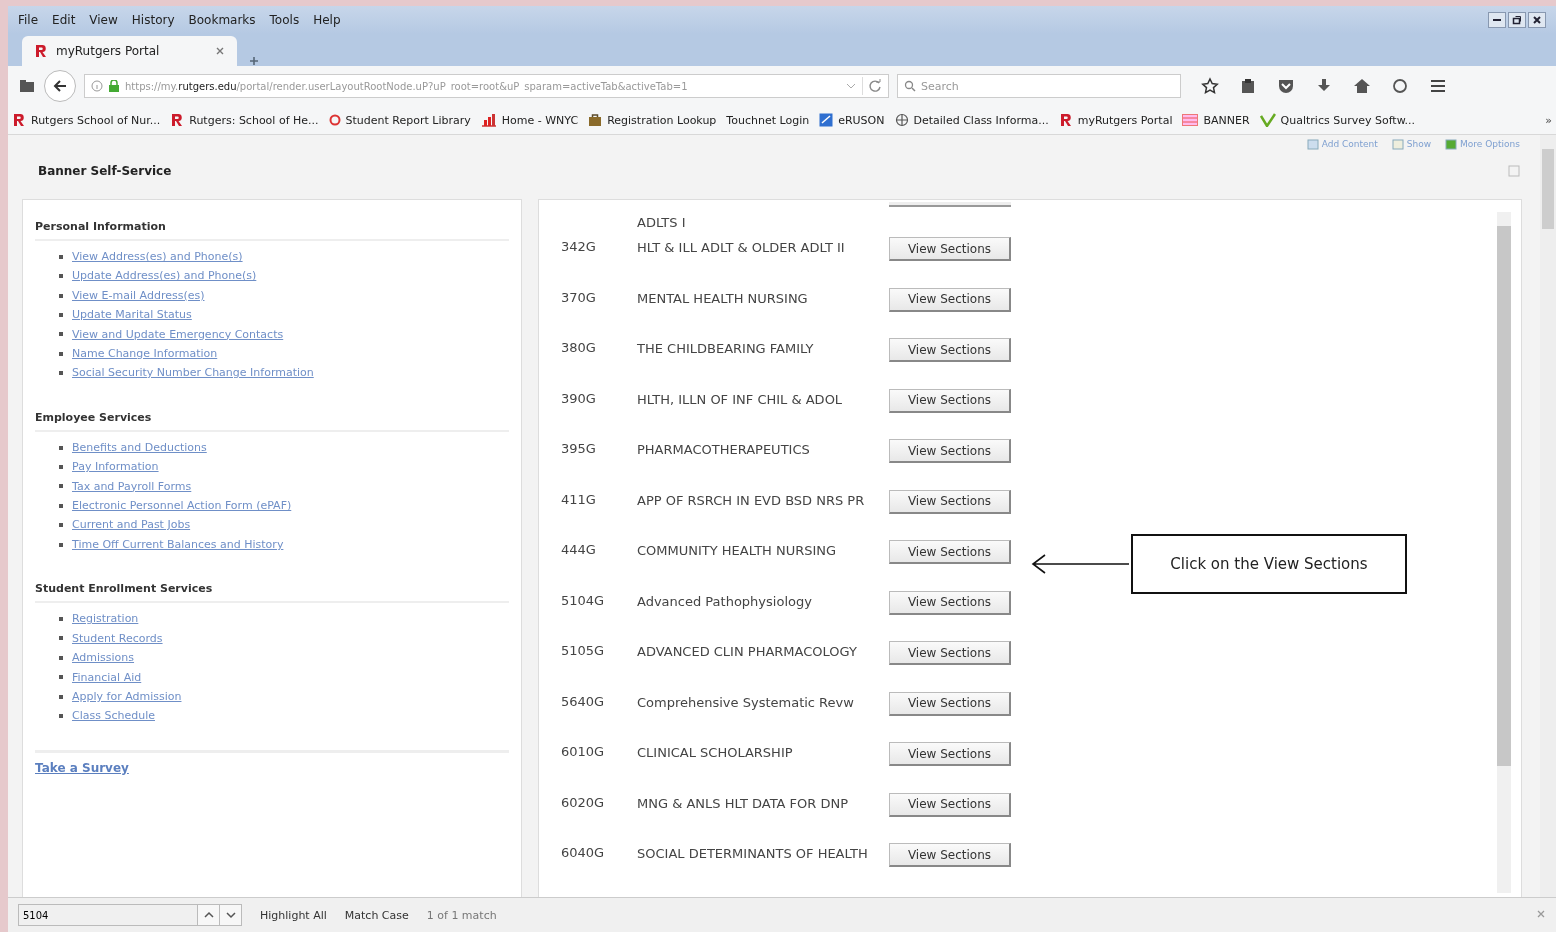  I want to click on minimize-icon, so click(1497, 20).